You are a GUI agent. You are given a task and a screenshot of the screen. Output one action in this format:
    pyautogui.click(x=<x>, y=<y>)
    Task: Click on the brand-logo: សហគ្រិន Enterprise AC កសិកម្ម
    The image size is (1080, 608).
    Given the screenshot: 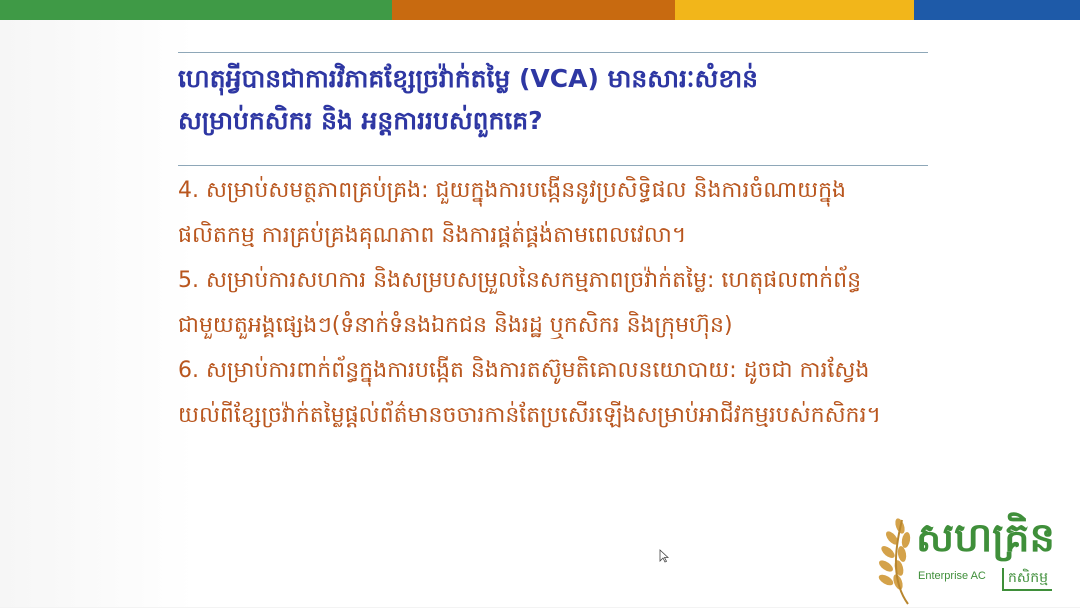 What is the action you would take?
    pyautogui.click(x=970, y=560)
    